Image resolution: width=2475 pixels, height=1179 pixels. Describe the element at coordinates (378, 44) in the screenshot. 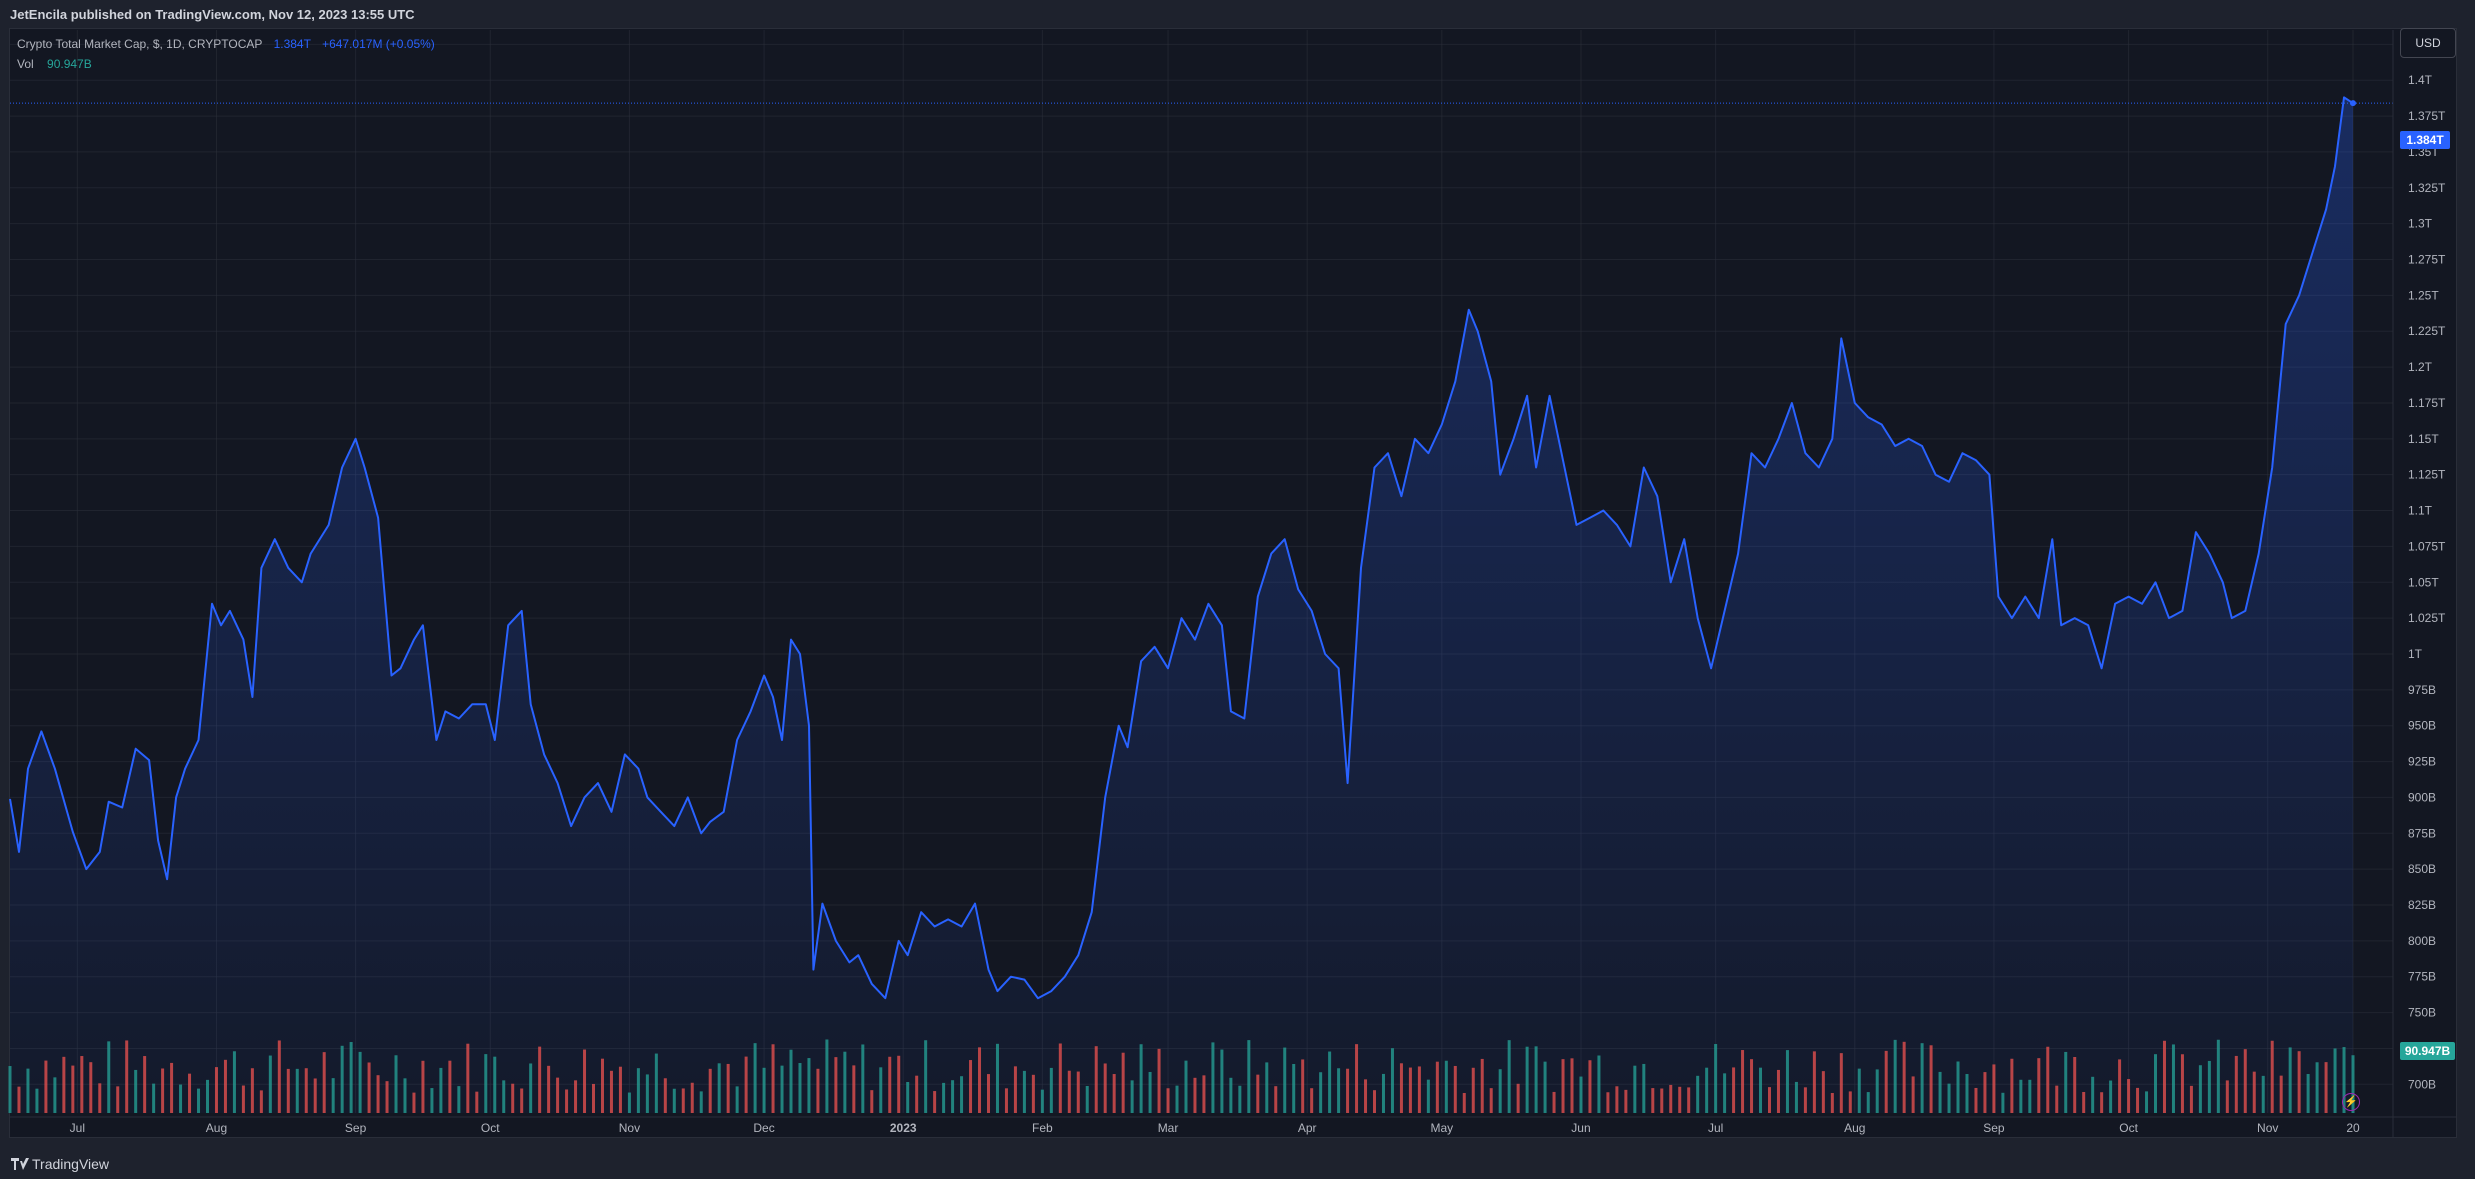

I see `legend-change: +647.017M (+0.05%)` at that location.